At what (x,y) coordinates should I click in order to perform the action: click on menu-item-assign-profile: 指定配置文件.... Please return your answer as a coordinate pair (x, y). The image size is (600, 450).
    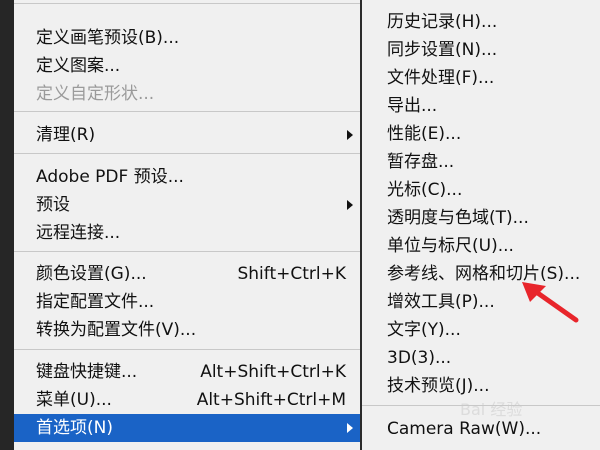
    Looking at the image, I should click on (187, 302).